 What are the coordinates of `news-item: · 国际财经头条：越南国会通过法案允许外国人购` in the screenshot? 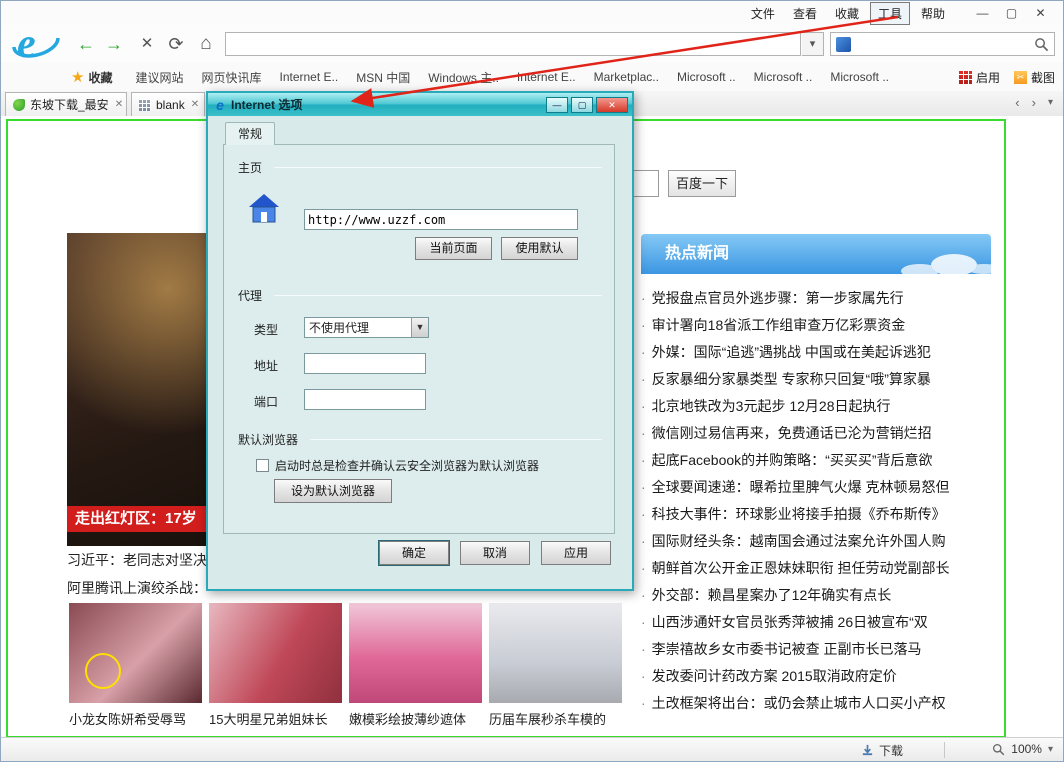 It's located at (816, 541).